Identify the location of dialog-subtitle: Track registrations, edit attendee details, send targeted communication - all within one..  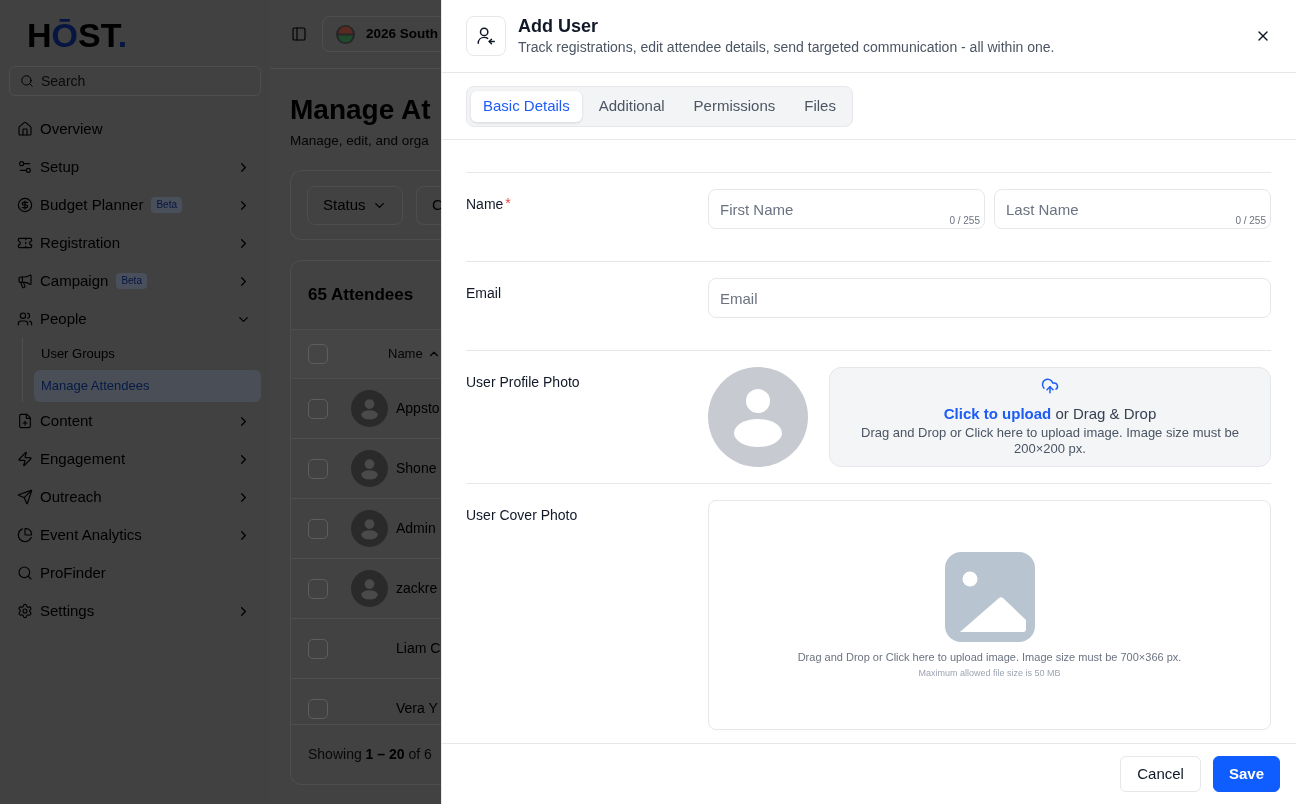
(786, 47).